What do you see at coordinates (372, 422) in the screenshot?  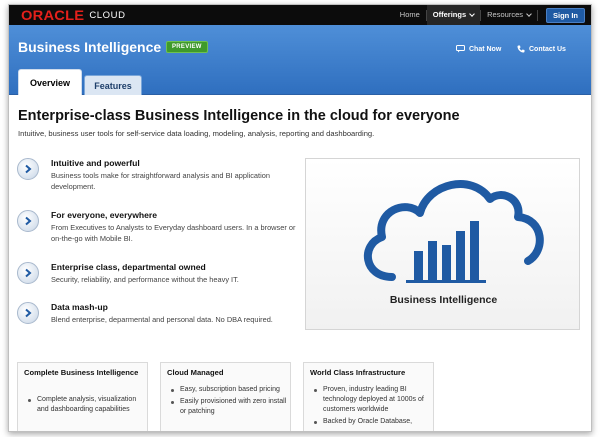 I see `list-item: Backed by Oracle Database,` at bounding box center [372, 422].